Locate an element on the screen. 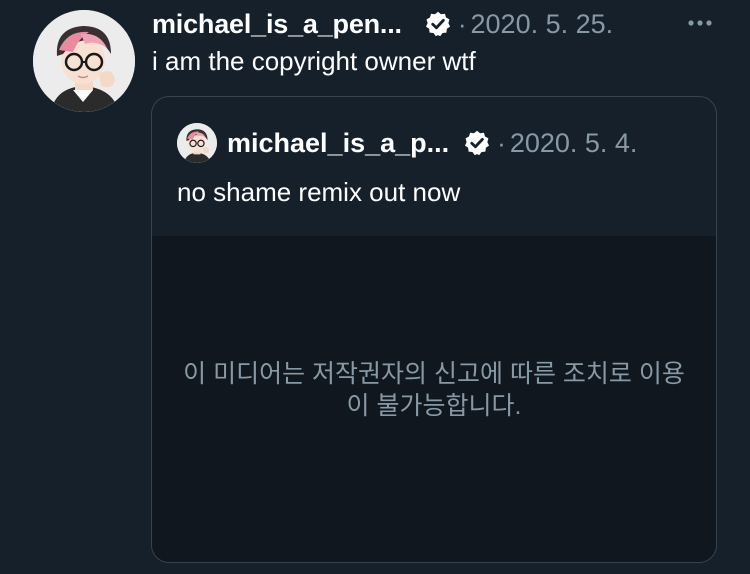  avatar is located at coordinates (84, 61).